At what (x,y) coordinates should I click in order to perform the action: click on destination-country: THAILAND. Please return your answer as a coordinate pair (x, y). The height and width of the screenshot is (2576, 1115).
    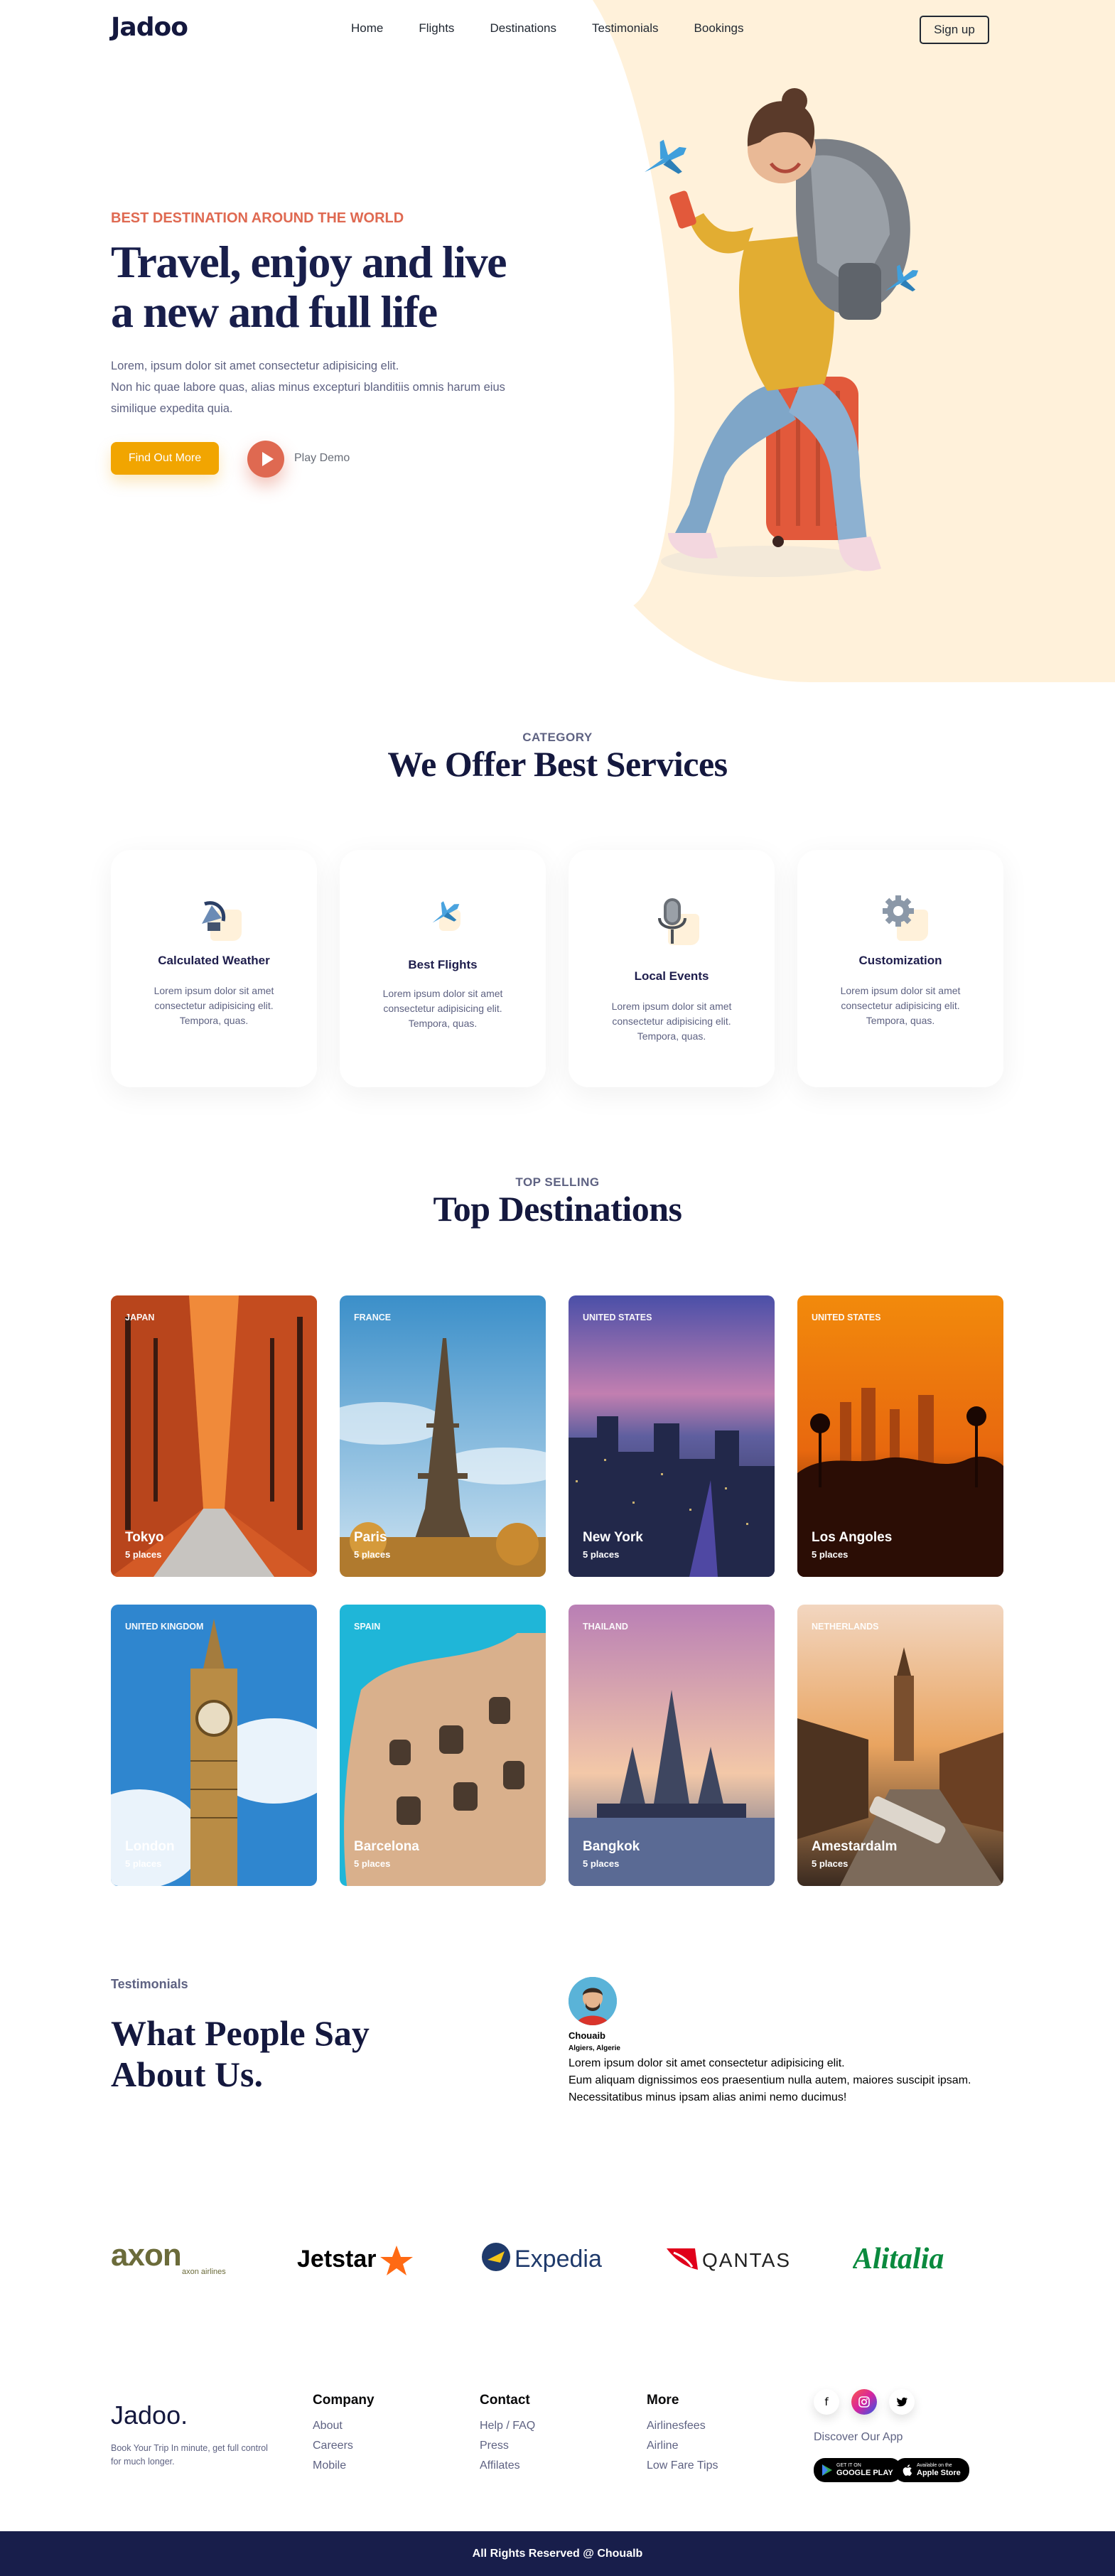
    Looking at the image, I should click on (605, 1627).